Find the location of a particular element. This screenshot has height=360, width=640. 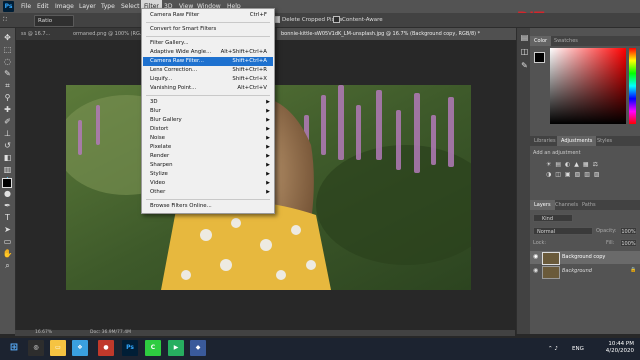

filter-menu-item-noise: Noise ▶ is located at coordinates (208, 138).